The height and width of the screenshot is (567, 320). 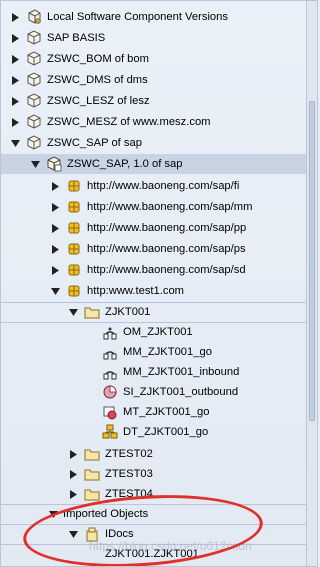 I want to click on tree-node-label: OM_ZJKT001, so click(x=158, y=332).